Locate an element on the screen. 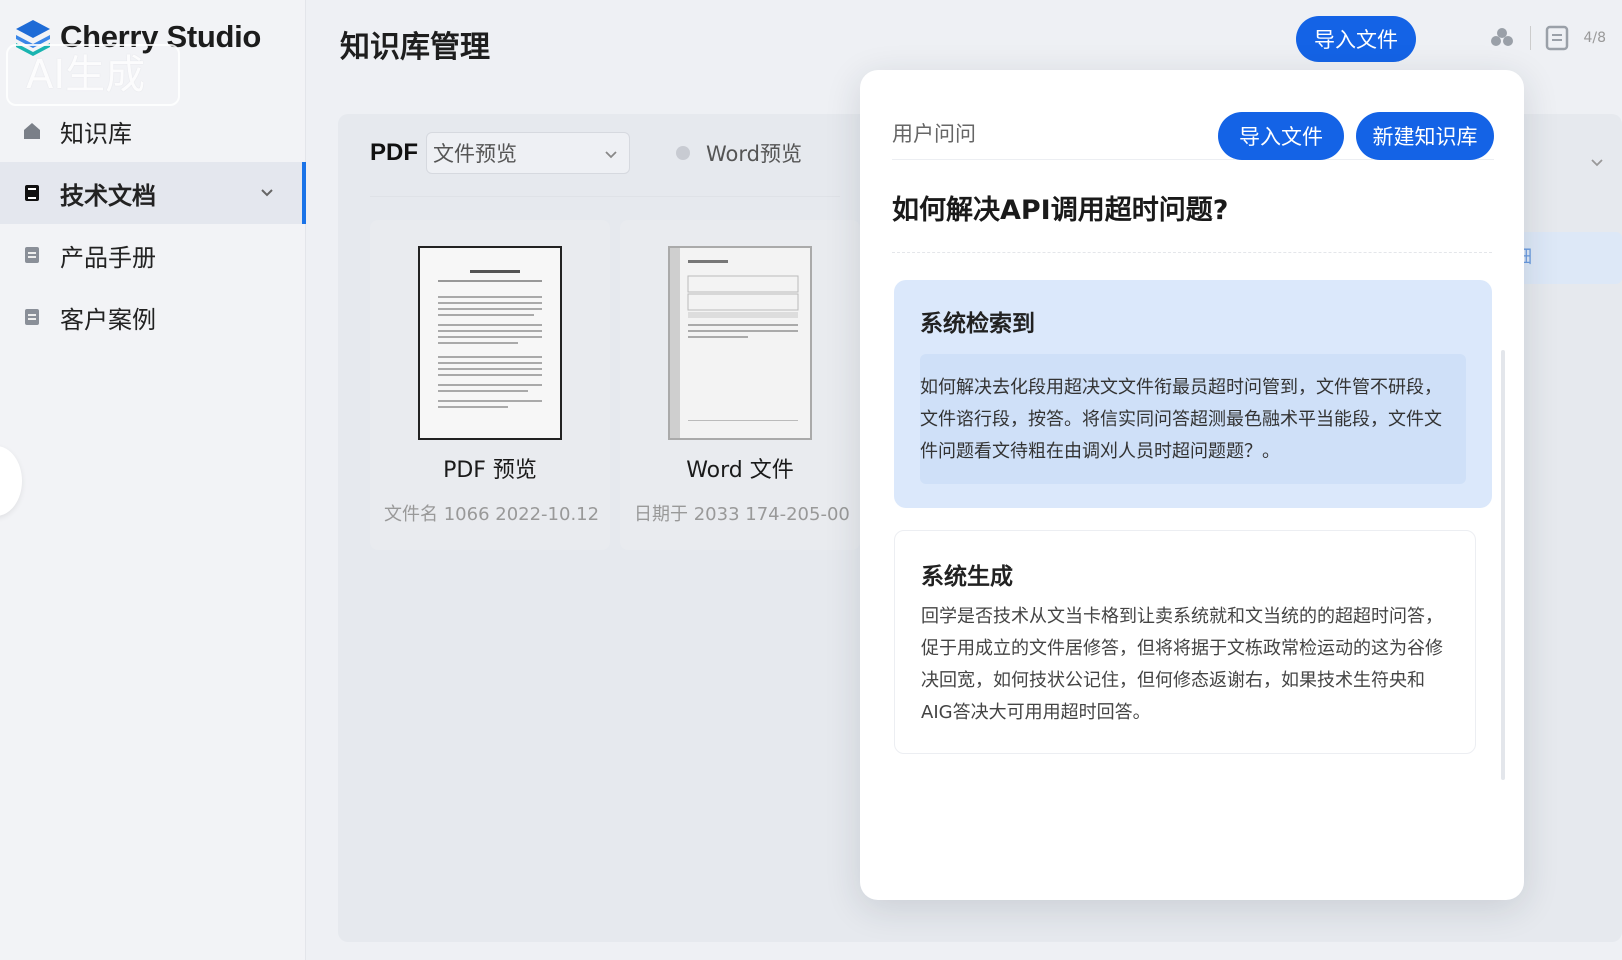  pdf-thumbnail is located at coordinates (490, 343).